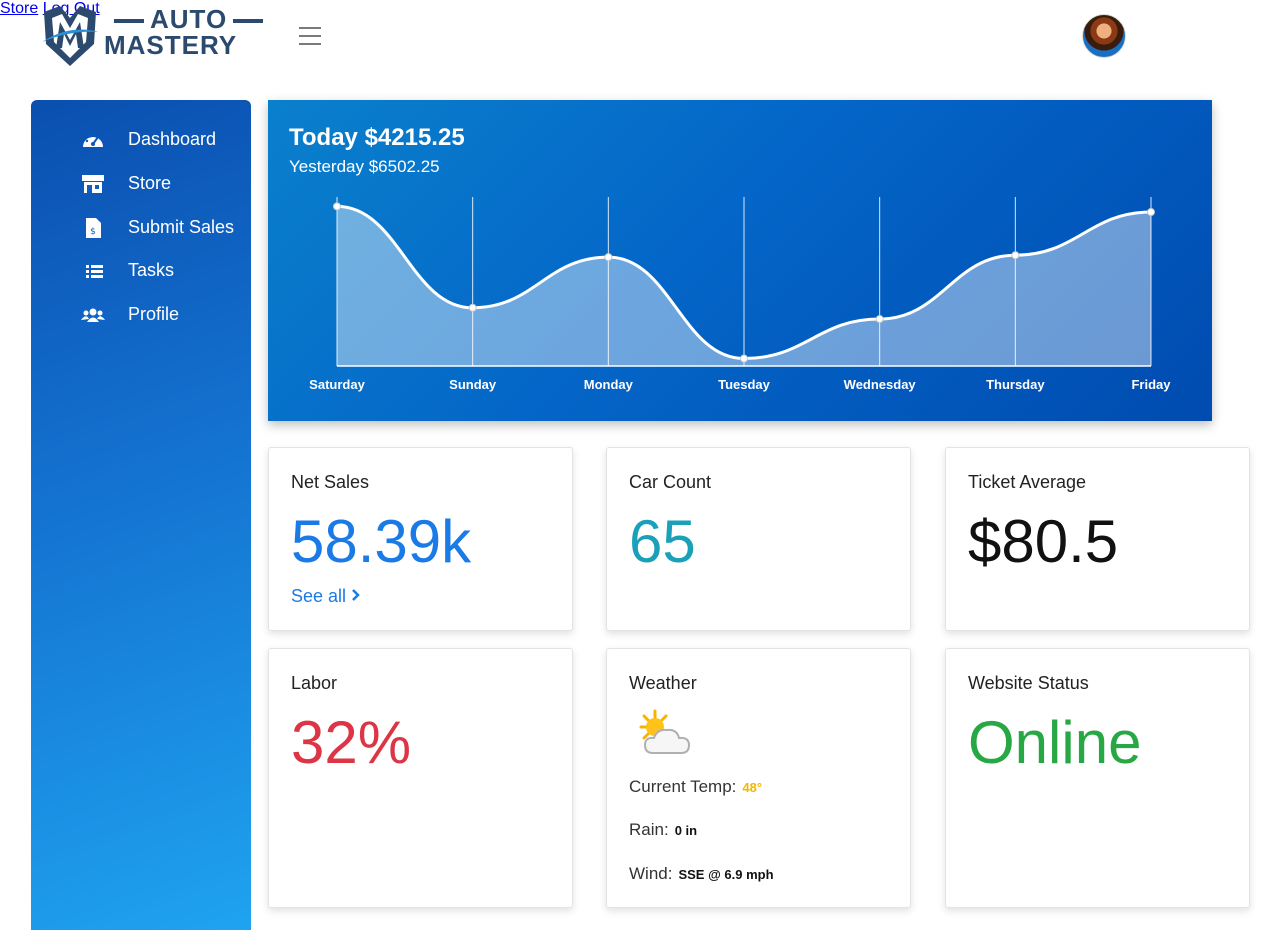 The height and width of the screenshot is (930, 1265). What do you see at coordinates (19, 8) in the screenshot?
I see `nav-store-link: Store` at bounding box center [19, 8].